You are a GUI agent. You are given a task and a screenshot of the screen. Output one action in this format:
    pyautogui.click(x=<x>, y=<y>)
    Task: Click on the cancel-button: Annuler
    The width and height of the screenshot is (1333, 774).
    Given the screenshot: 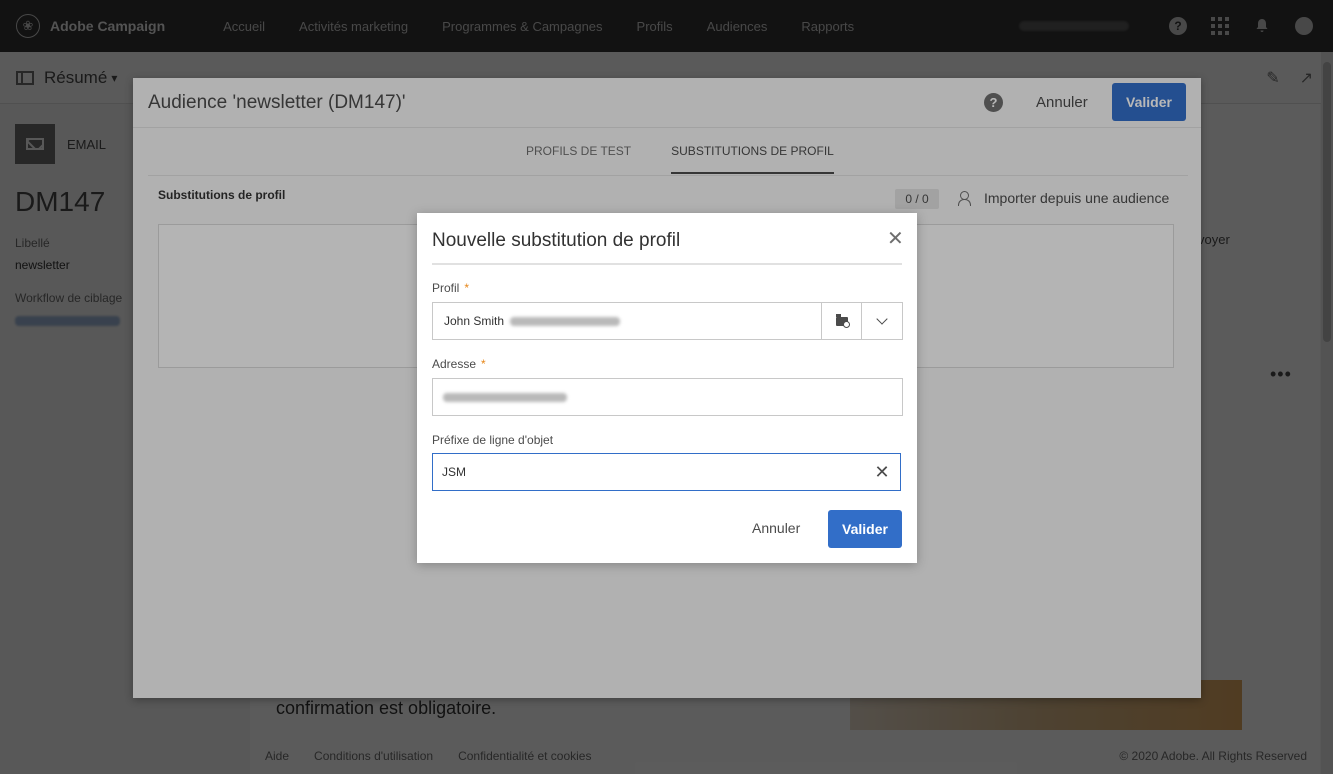 What is the action you would take?
    pyautogui.click(x=776, y=528)
    